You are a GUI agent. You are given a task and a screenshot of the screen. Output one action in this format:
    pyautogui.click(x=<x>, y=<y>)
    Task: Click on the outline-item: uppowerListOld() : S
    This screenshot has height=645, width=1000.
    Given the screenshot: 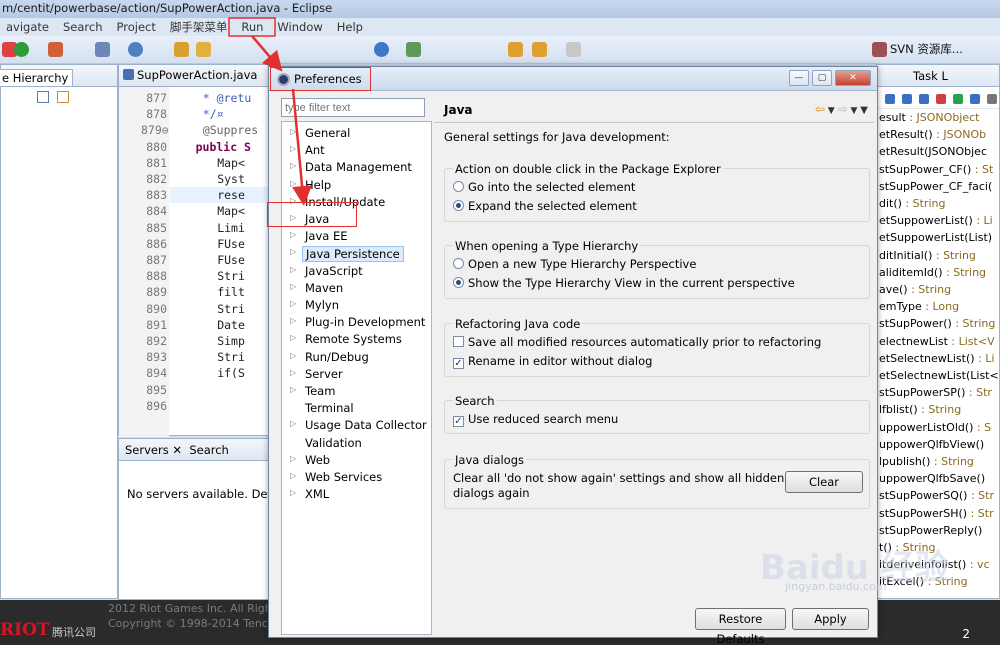 What is the action you would take?
    pyautogui.click(x=935, y=427)
    